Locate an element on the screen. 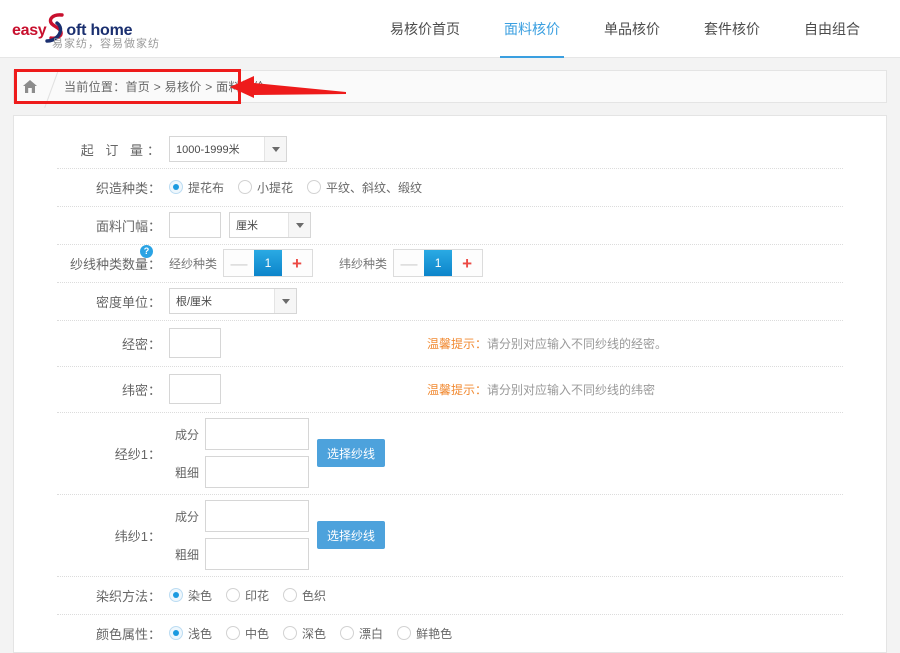 The height and width of the screenshot is (653, 900). weft-select-yarn-button: 选择纱线 is located at coordinates (351, 535).